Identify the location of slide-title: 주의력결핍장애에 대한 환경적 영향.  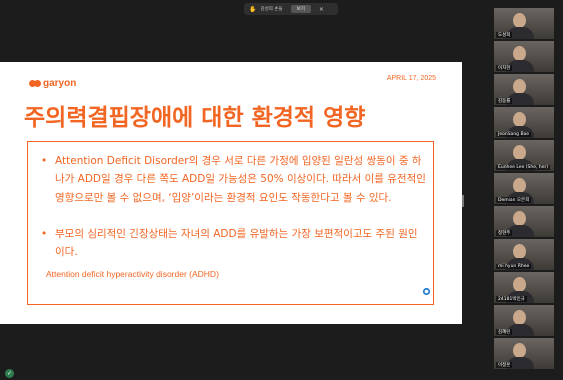
(195, 118).